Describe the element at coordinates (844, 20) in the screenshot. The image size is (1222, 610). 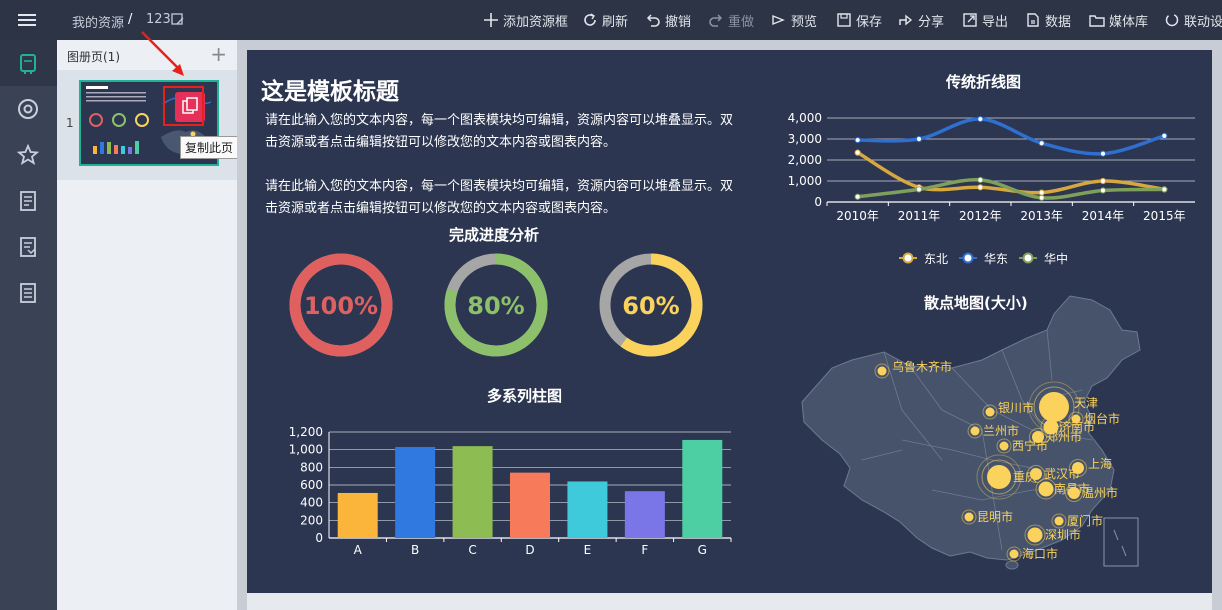
I see `save-icon` at that location.